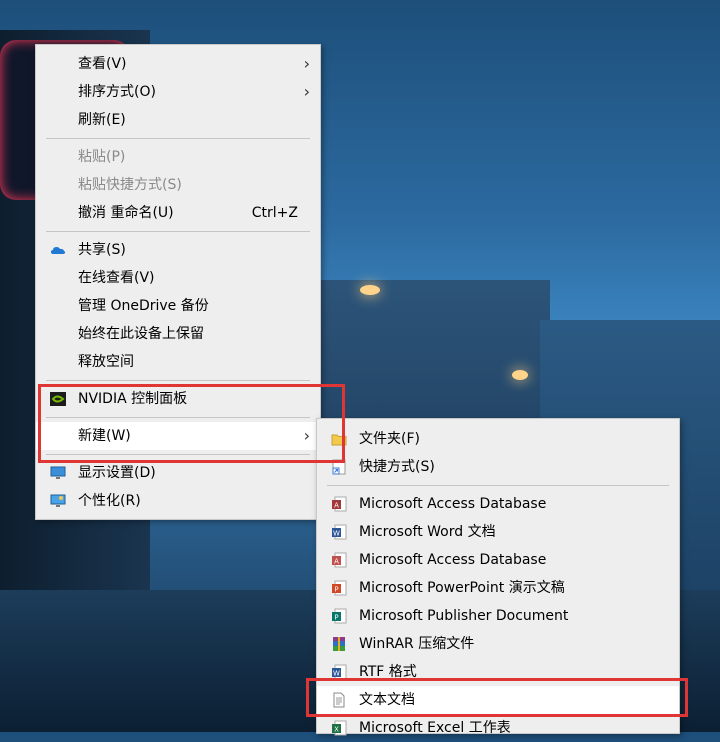 The width and height of the screenshot is (720, 742). I want to click on submenu-item-word-document: W Microsoft Word 文档, so click(498, 532).